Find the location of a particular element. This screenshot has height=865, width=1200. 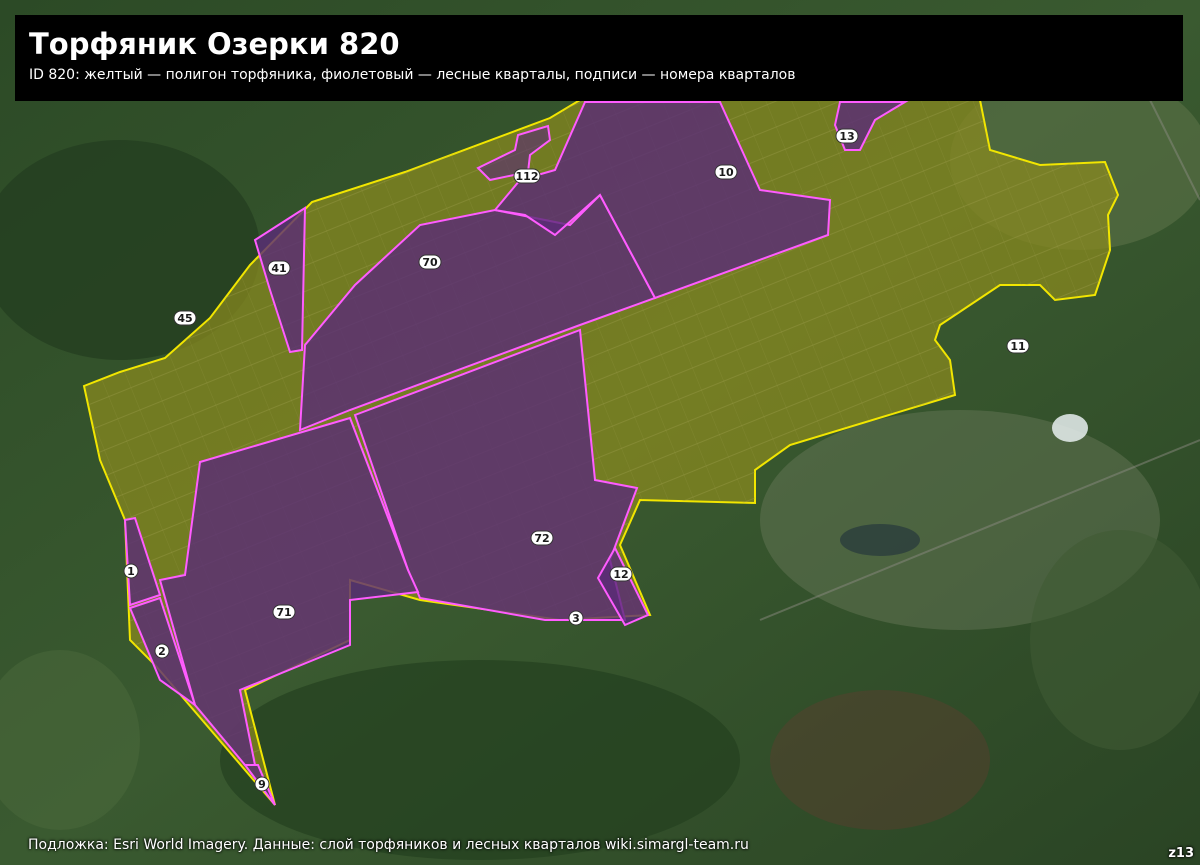

quarter-label-text: 71 is located at coordinates (283, 612).